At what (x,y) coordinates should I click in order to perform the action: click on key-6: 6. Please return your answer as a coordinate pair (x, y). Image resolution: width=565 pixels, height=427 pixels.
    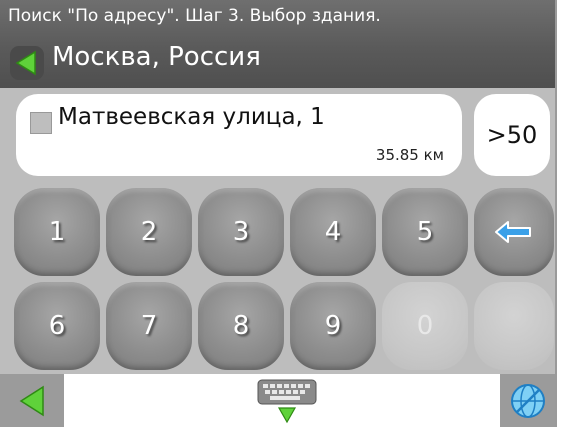
    Looking at the image, I should click on (57, 326).